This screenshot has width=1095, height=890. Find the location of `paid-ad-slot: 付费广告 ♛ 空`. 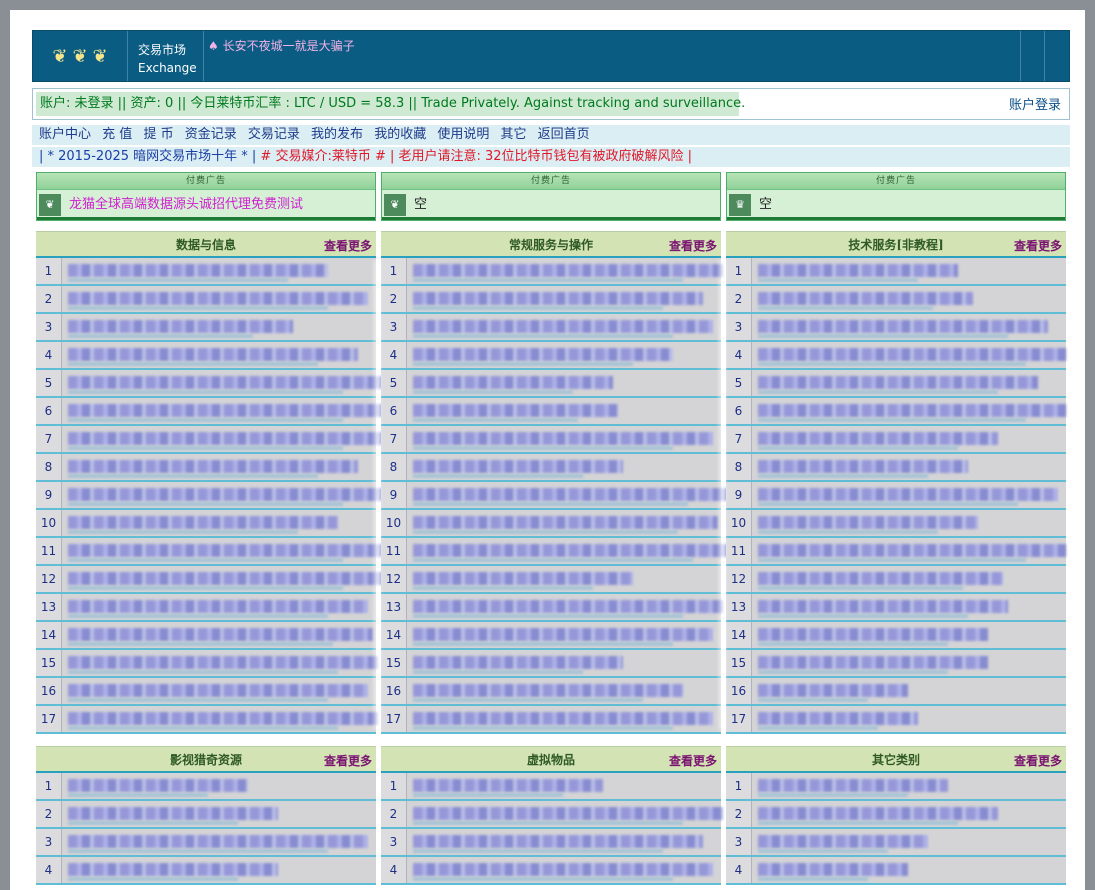

paid-ad-slot: 付费广告 ♛ 空 is located at coordinates (896, 196).